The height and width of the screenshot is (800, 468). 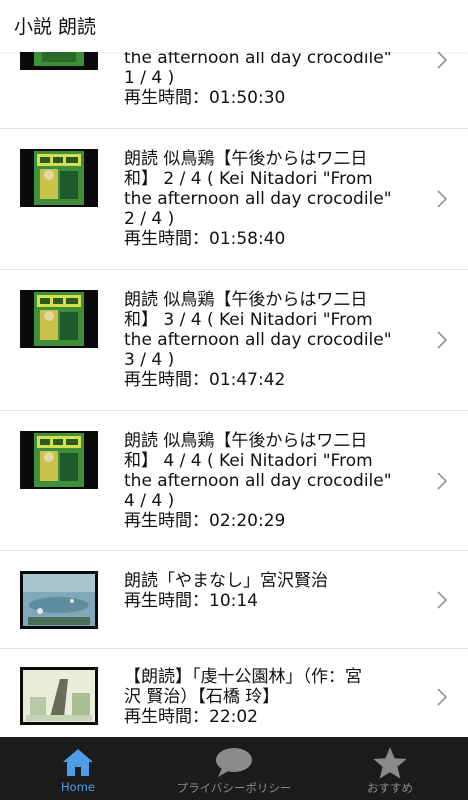 What do you see at coordinates (243, 677) in the screenshot?
I see `item-title-line: 【朗読】「虔十公園林」（作：宮` at bounding box center [243, 677].